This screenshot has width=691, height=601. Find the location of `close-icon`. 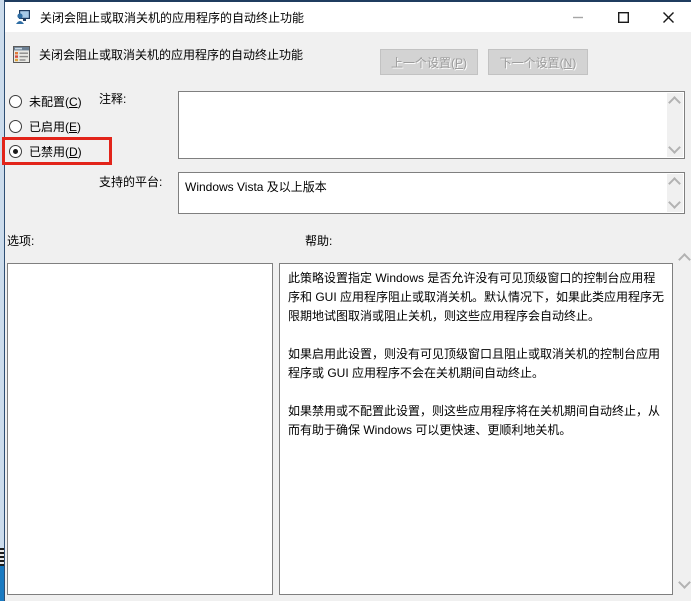

close-icon is located at coordinates (668, 17).